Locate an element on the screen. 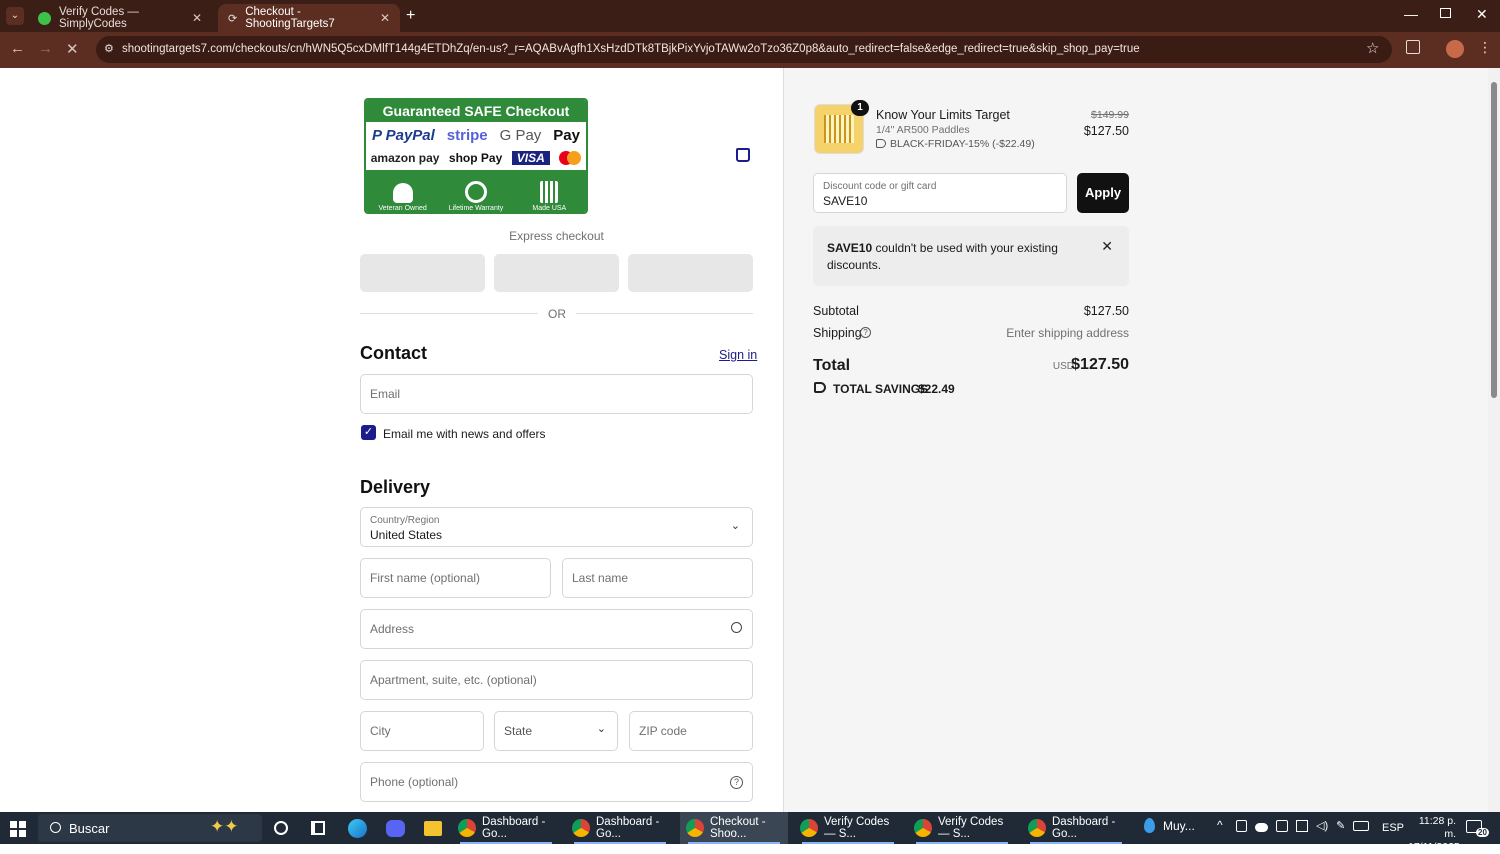 The image size is (1500, 854). tab-checkout: ⟳ Checkout - ShootingTargets7 ✕ is located at coordinates (309, 18).